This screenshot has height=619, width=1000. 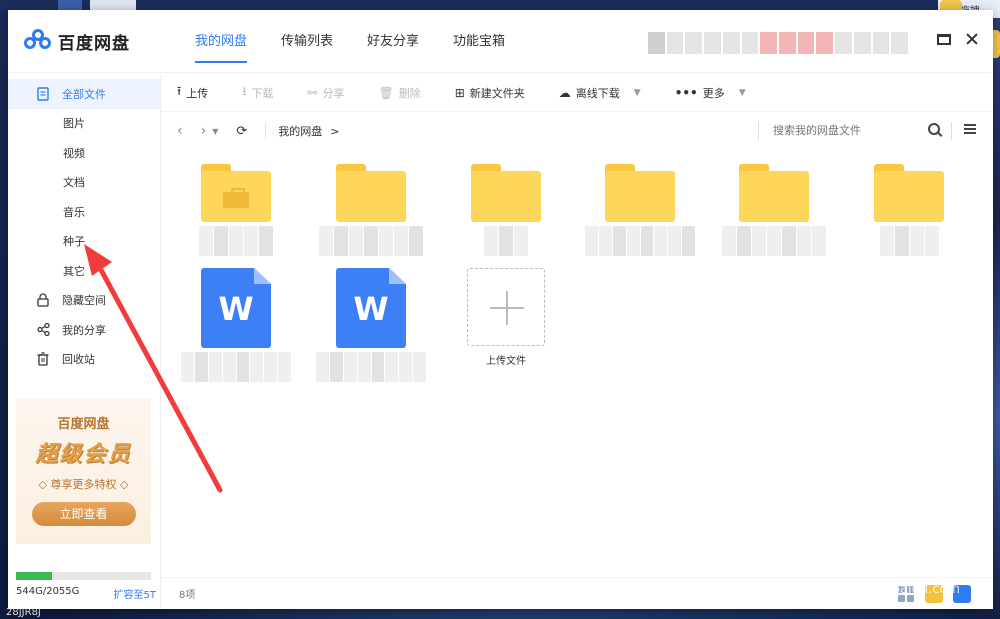 I want to click on toolbar: ⭱ 上传 ⭳ 下载 ⚯ 分享 🗑︎ 删除 ⊞ 新建文件夹 ☁ 离线下载 ▼ ••• 更多 ▼, so click(x=577, y=93).